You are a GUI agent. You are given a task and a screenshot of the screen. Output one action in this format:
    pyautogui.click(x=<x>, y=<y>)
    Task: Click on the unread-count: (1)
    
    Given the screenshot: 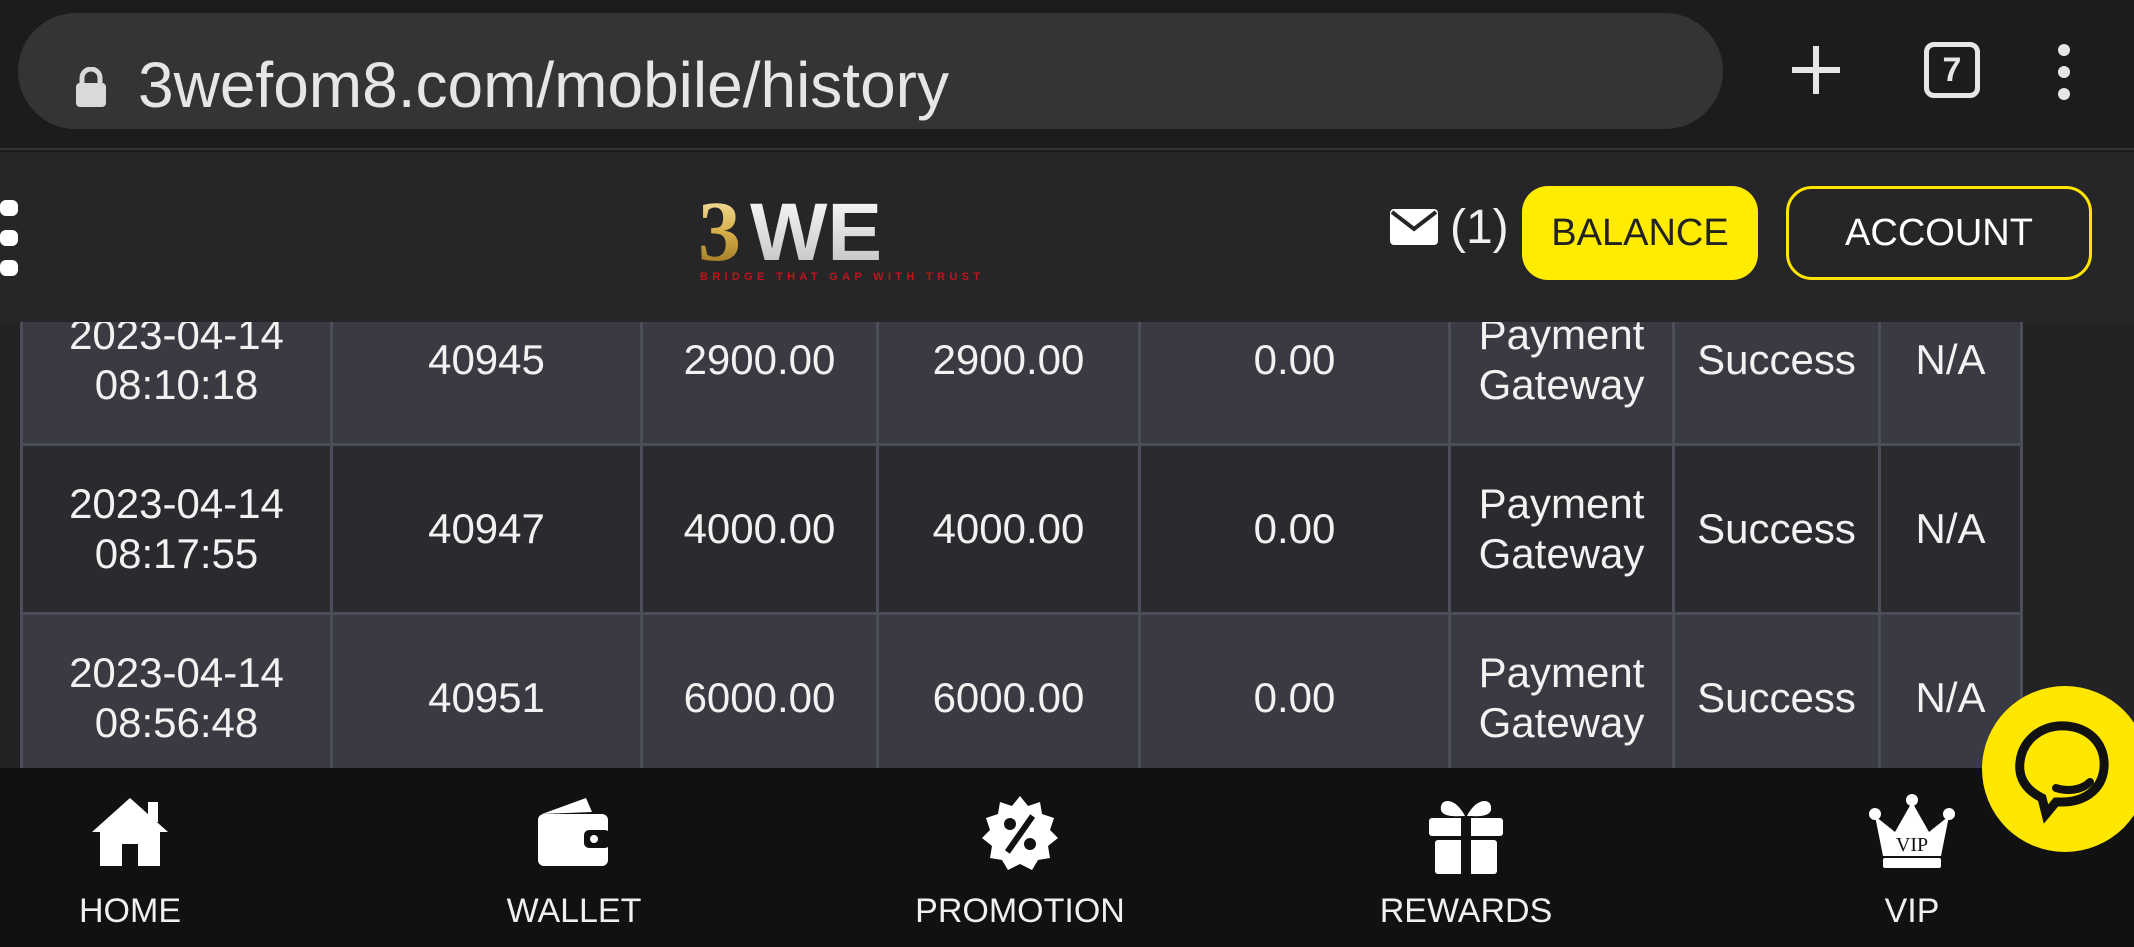 What is the action you would take?
    pyautogui.click(x=1479, y=227)
    